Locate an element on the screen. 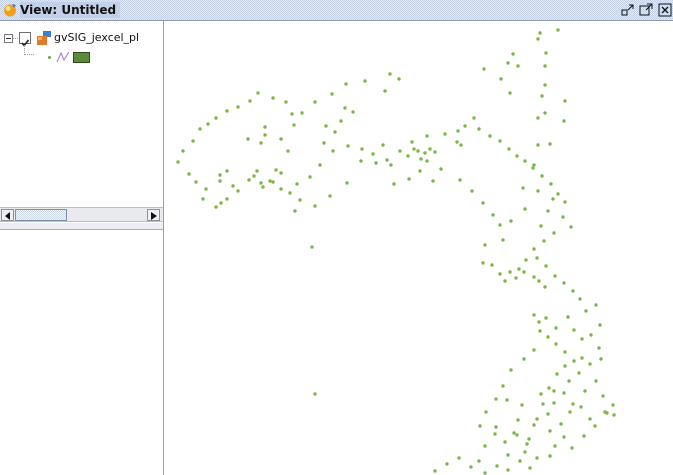  scroll-left-button is located at coordinates (7, 215).